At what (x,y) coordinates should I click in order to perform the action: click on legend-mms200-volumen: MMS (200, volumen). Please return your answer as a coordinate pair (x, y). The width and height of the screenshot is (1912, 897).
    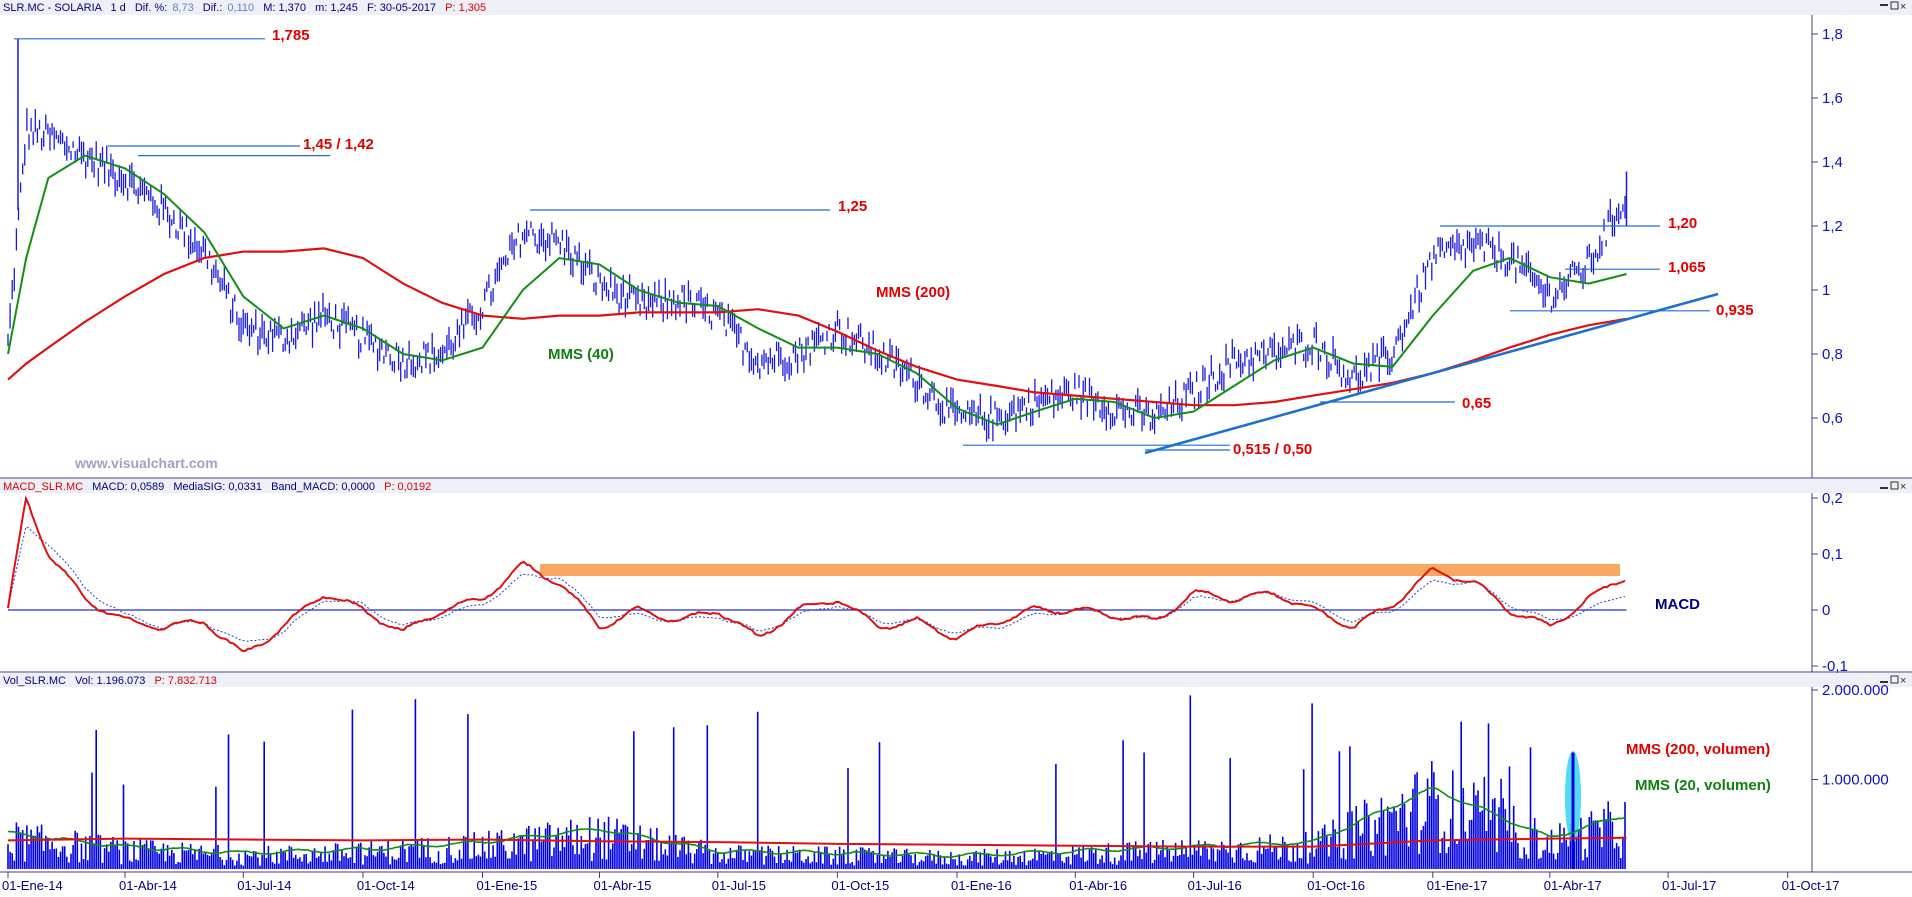
    Looking at the image, I should click on (1698, 749).